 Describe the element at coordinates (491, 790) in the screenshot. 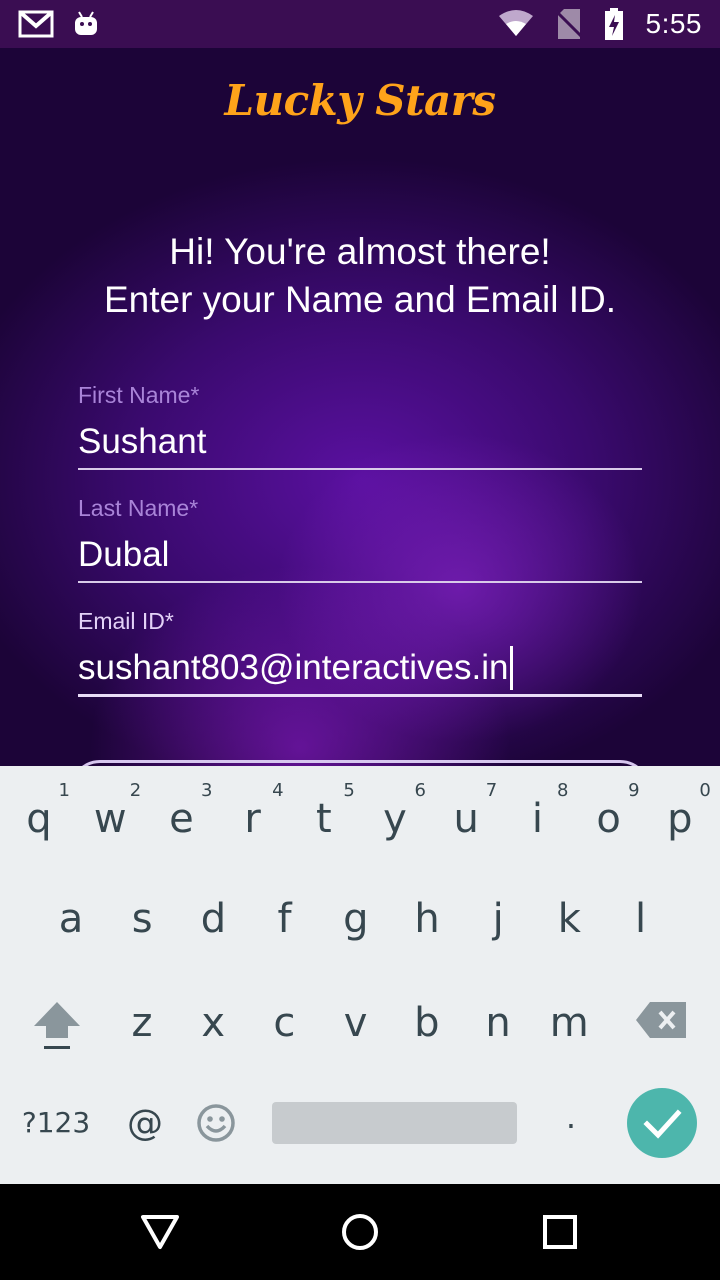

I see `key-hint: 7` at that location.